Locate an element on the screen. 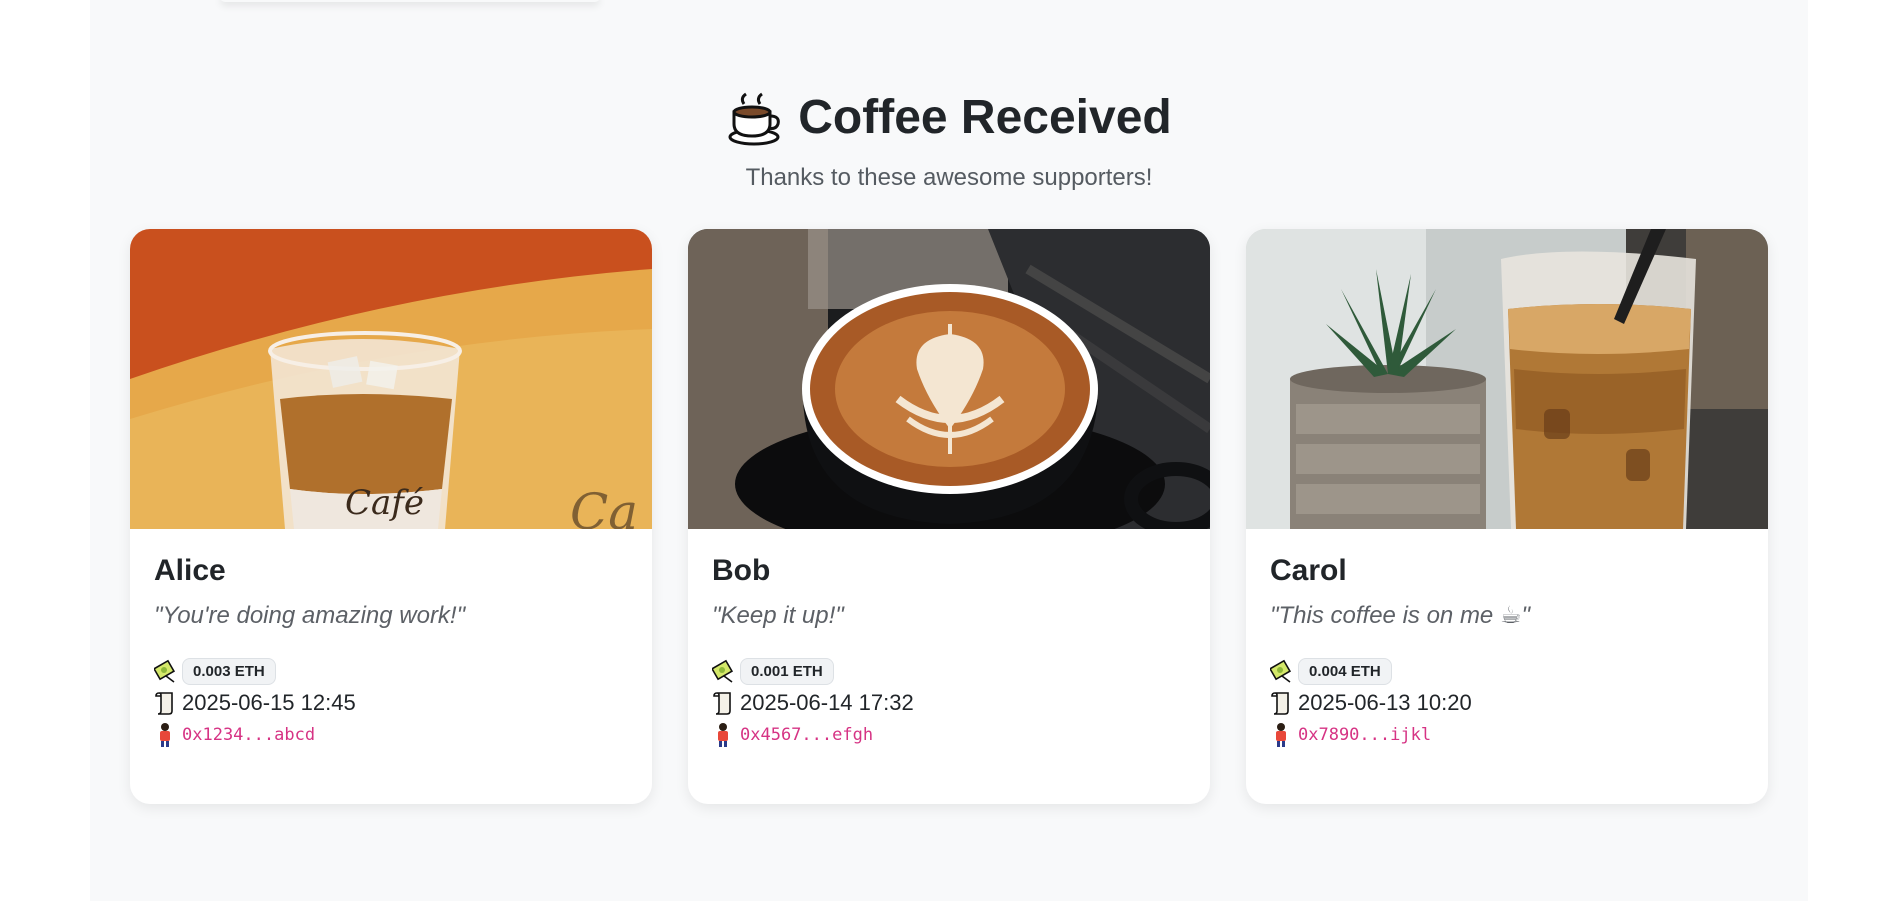 The height and width of the screenshot is (901, 1899). date-row: 2025-06-13 10:20 is located at coordinates (1507, 703).